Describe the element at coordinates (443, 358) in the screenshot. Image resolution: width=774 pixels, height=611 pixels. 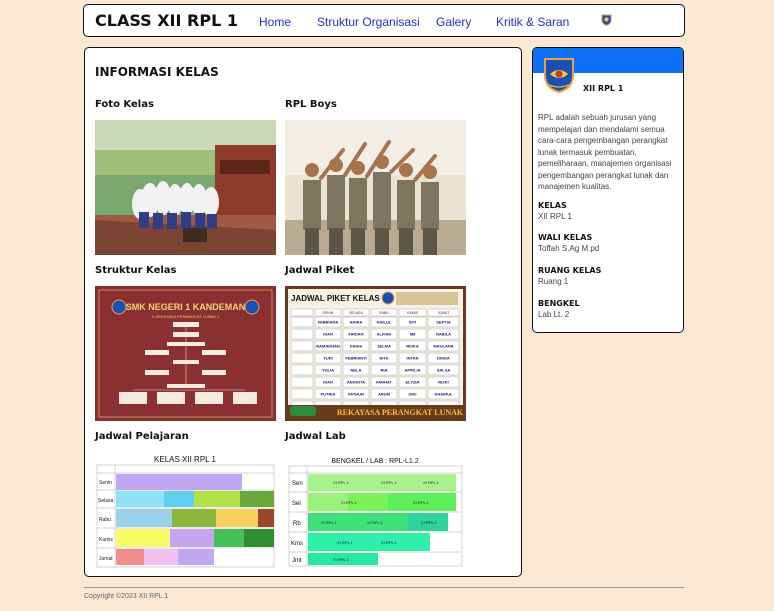
I see `piket-name-cell: DINDA` at that location.